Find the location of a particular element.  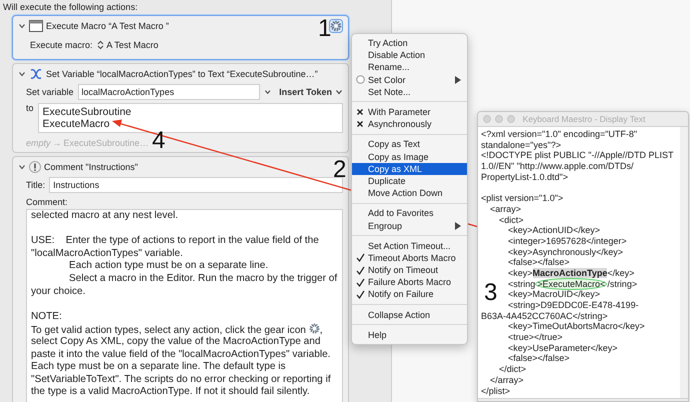

menu-item: Notify on Timeout is located at coordinates (409, 270).